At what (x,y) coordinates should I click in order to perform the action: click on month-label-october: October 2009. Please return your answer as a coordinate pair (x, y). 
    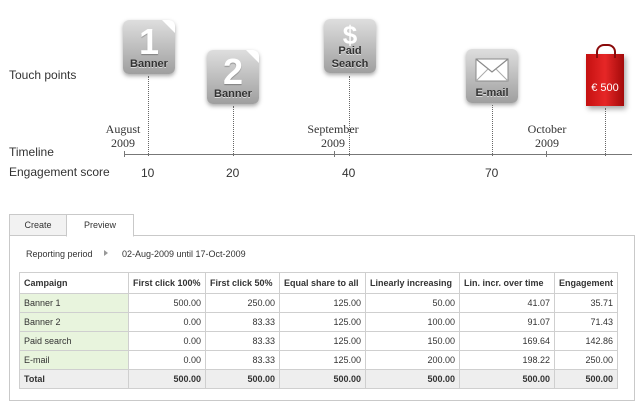
    Looking at the image, I should click on (547, 136).